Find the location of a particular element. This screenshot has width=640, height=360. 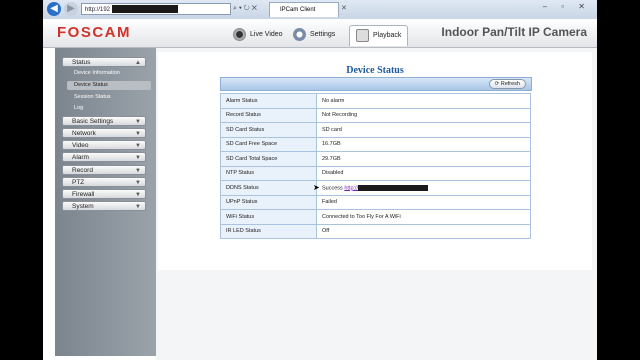

address-bar: http://192 is located at coordinates (156, 9).